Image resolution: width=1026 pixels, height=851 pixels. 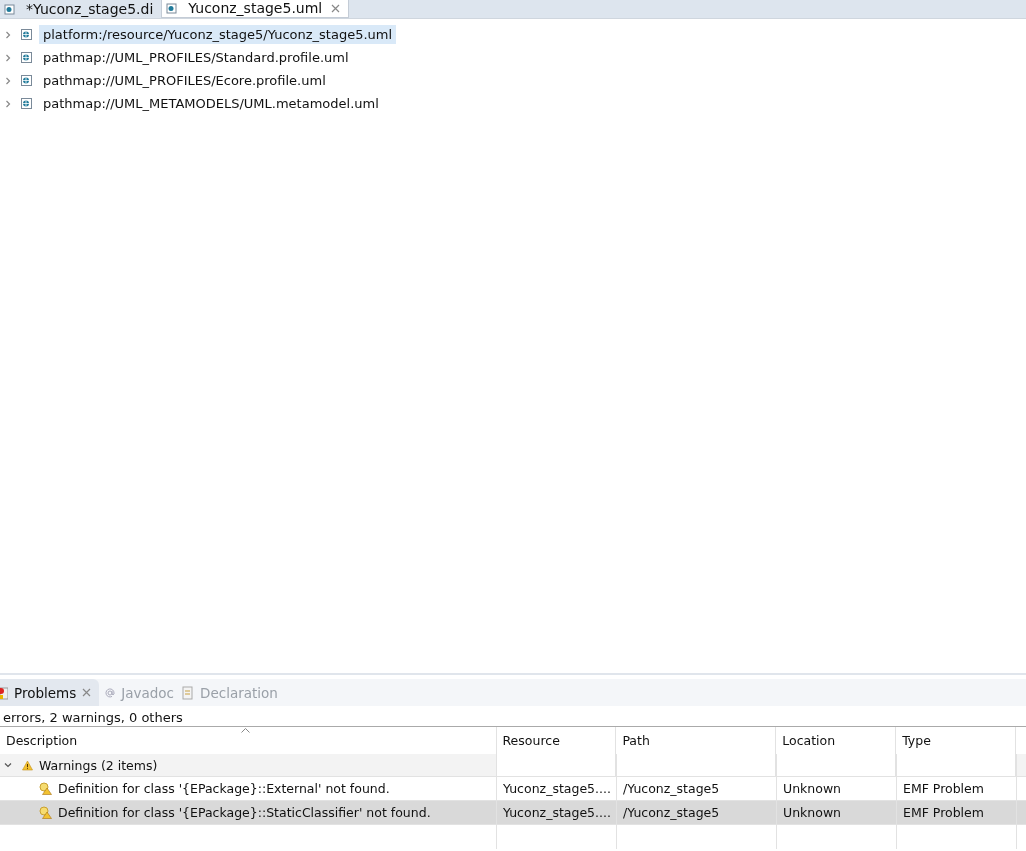 I want to click on tab-label: Declaration, so click(x=239, y=692).